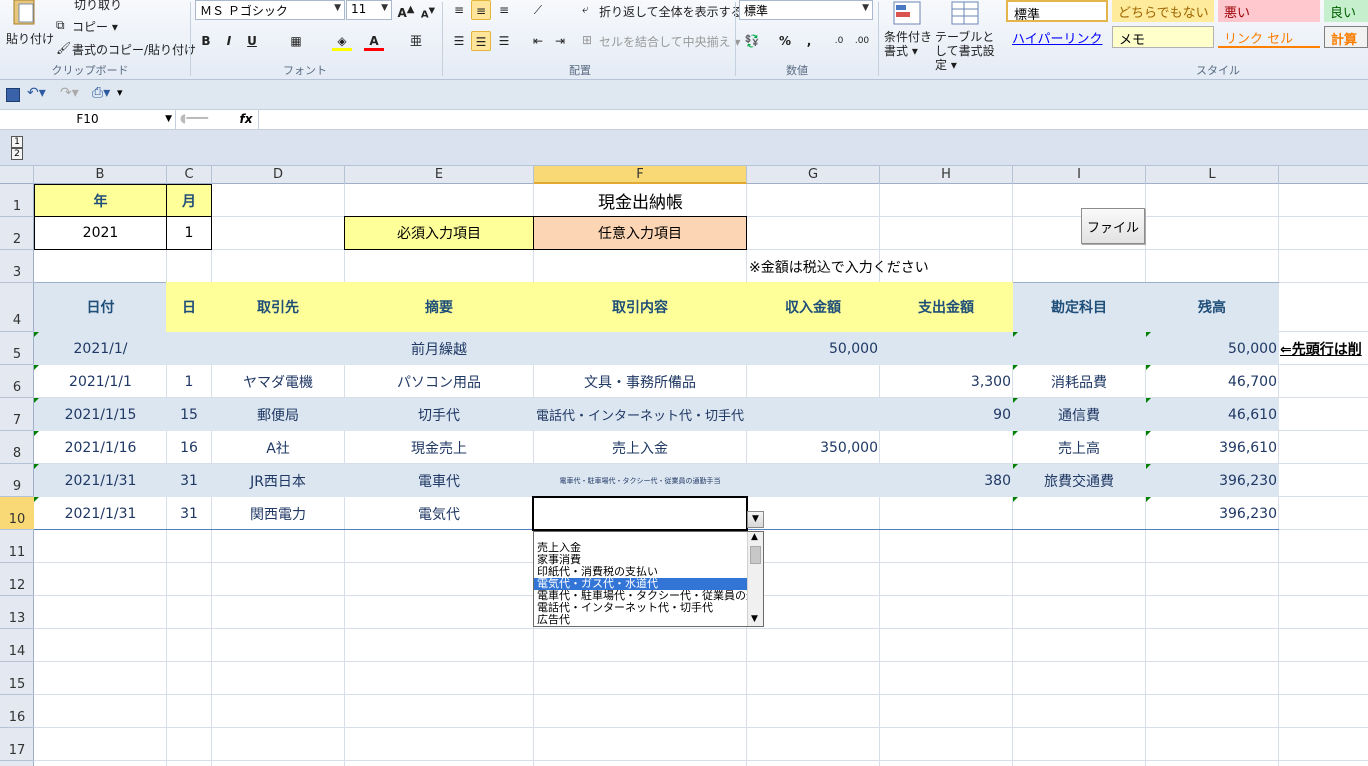  Describe the element at coordinates (1212, 381) in the screenshot. I see `table-cell: 46,700` at that location.